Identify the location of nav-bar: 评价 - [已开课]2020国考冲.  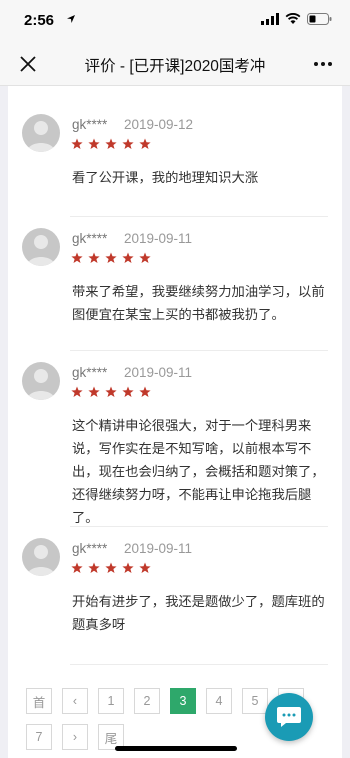
(175, 64).